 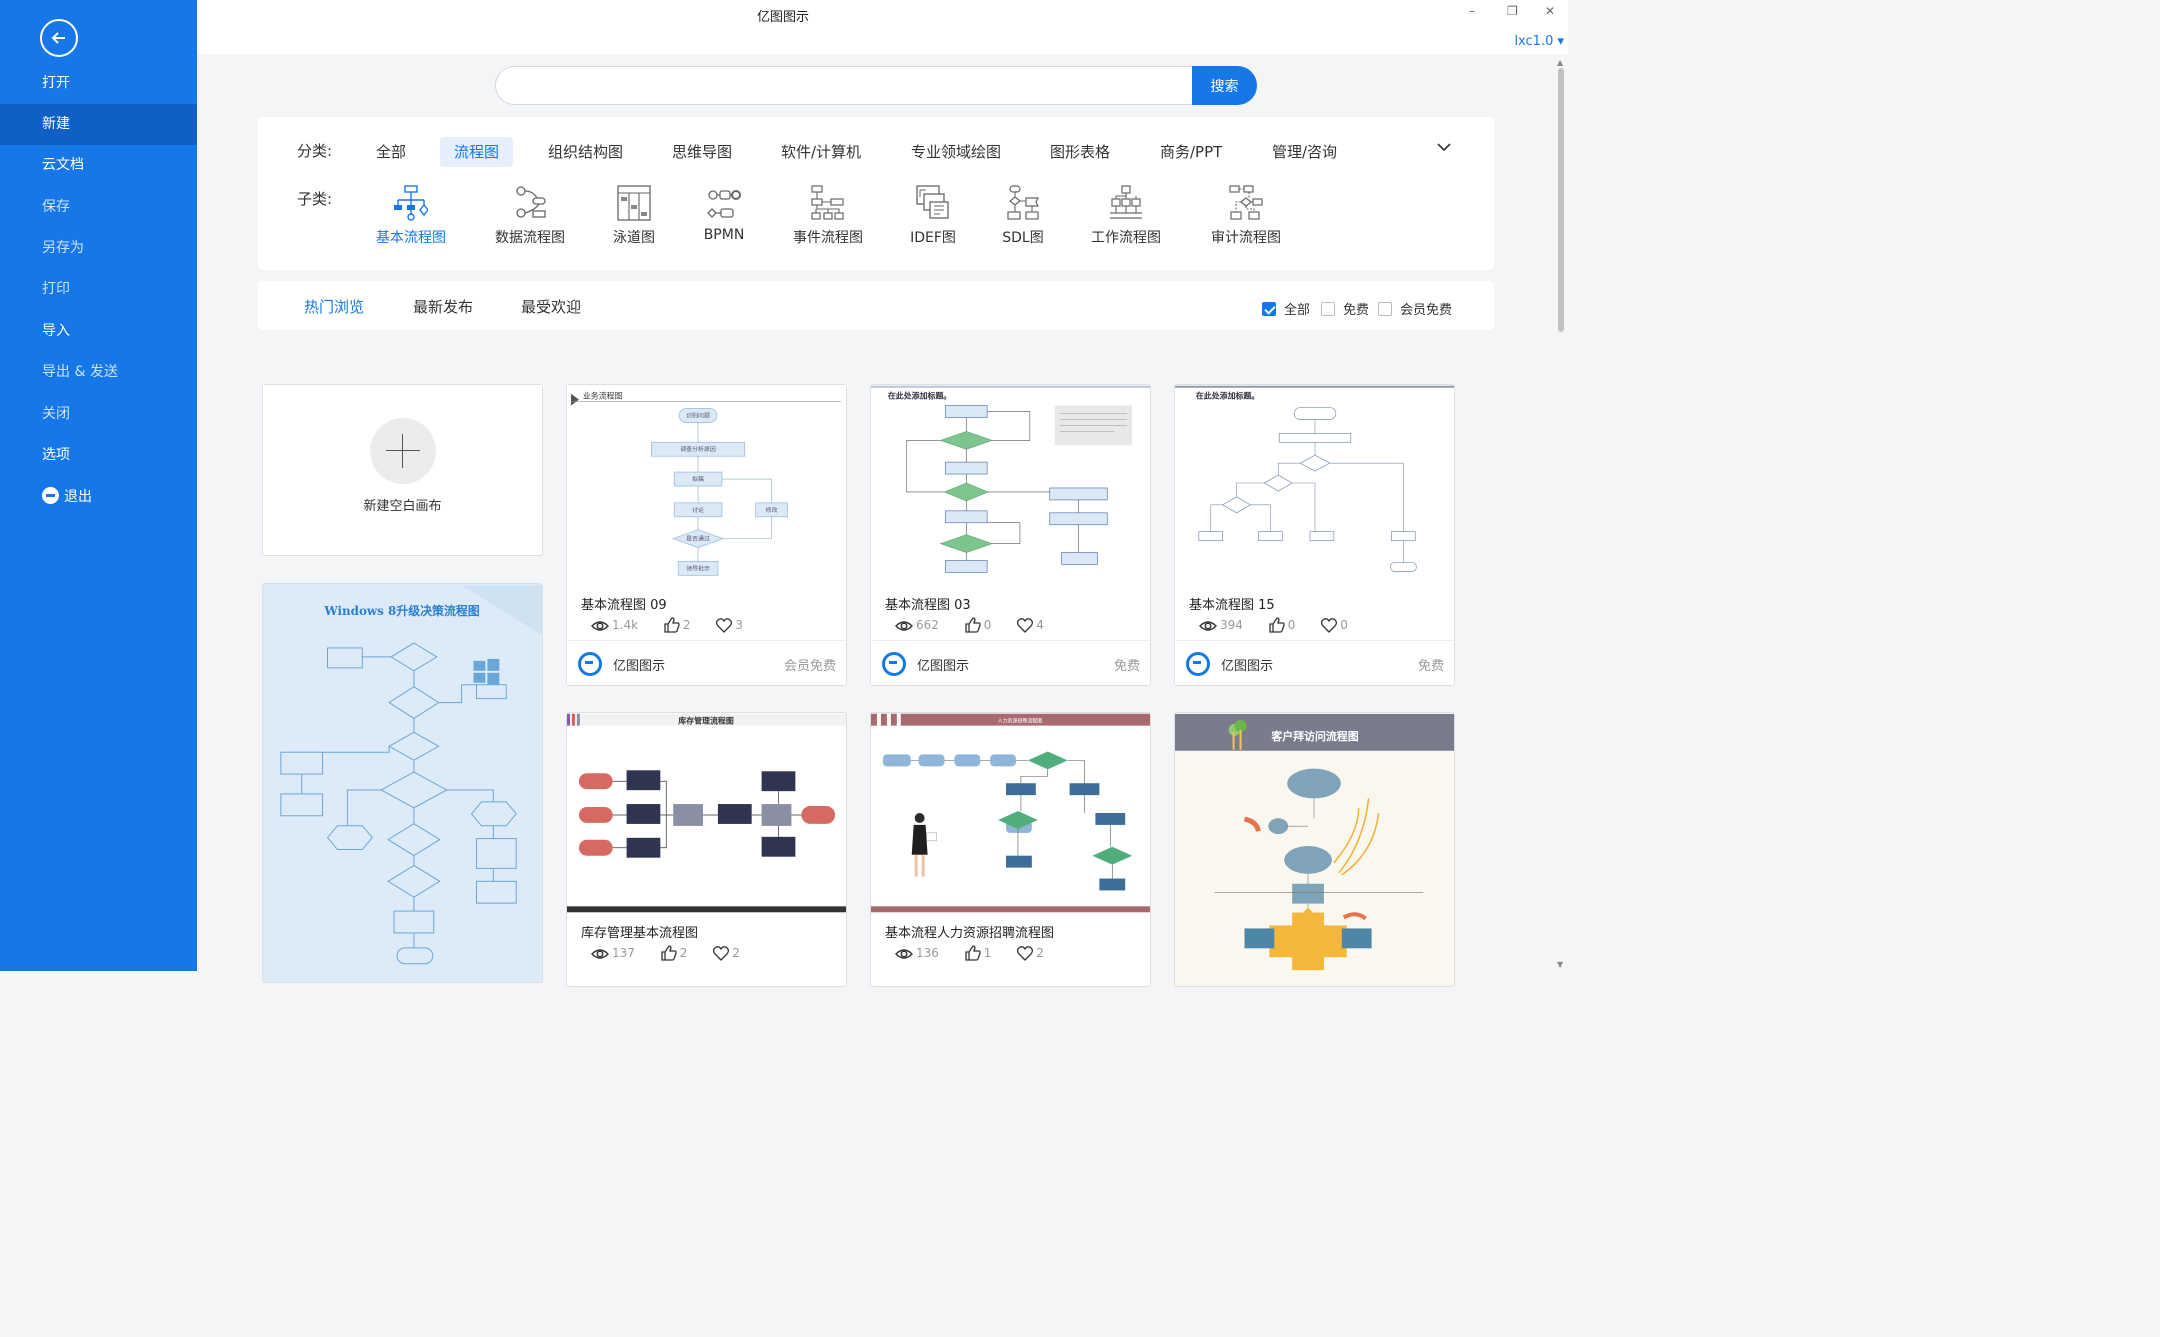 What do you see at coordinates (706, 662) in the screenshot?
I see `template-footer: 亿图图示 会员免费` at bounding box center [706, 662].